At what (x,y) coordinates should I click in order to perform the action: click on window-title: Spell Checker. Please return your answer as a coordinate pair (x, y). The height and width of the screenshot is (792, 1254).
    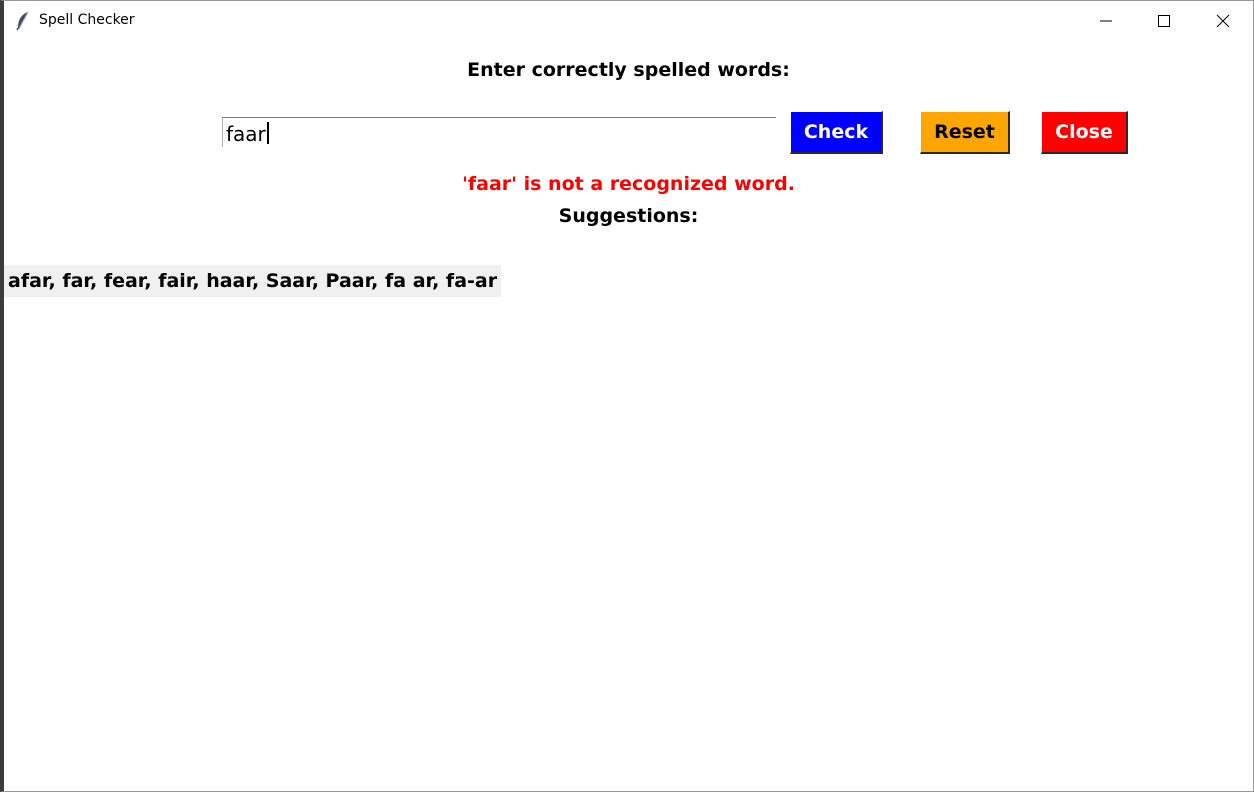
    Looking at the image, I should click on (87, 20).